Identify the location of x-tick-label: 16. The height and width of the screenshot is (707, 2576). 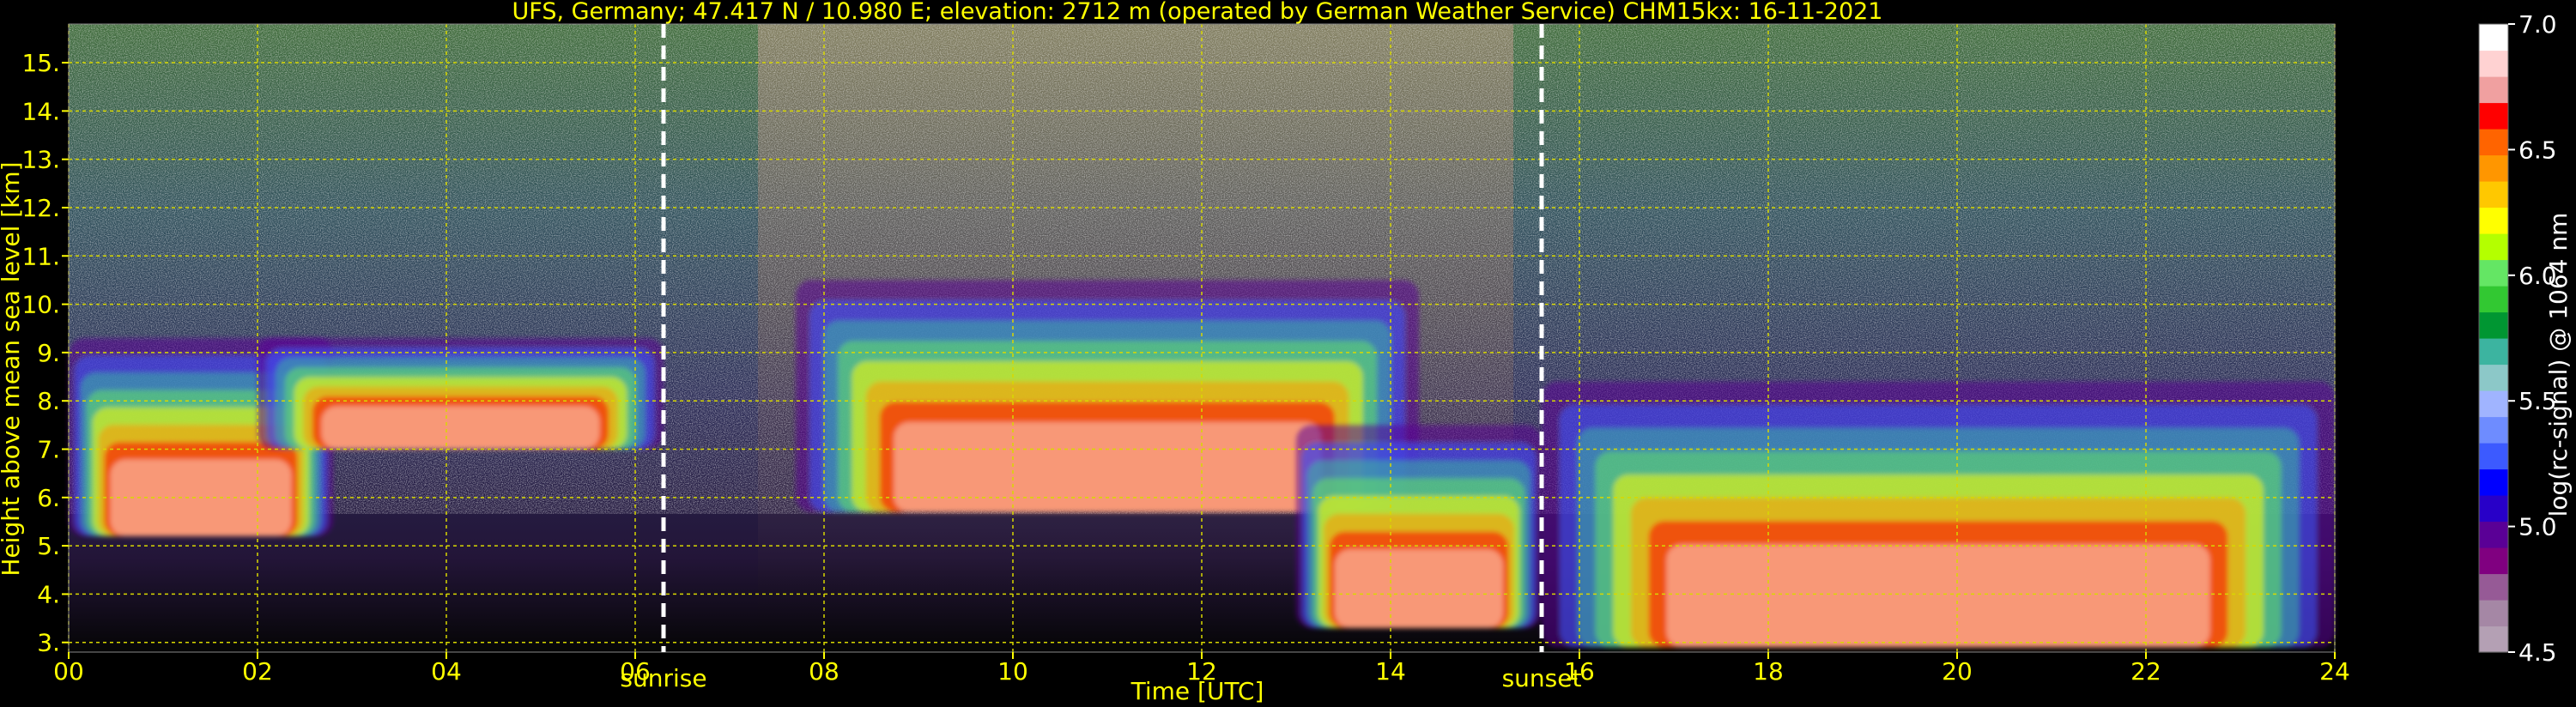
(1579, 671).